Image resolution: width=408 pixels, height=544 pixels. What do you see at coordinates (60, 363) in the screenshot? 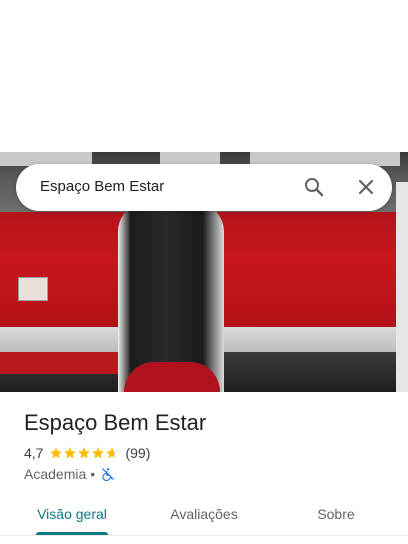
I see `photo-floor-strip` at bounding box center [60, 363].